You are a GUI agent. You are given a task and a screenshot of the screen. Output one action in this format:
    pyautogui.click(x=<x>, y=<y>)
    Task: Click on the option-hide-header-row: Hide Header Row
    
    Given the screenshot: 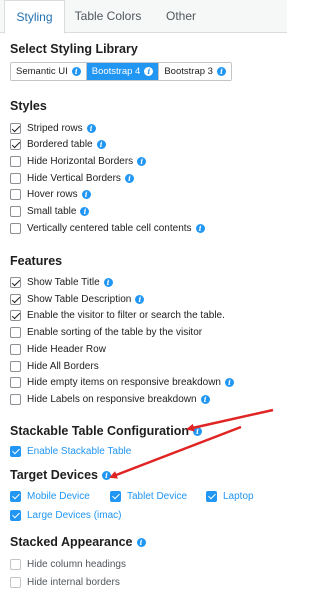 What is the action you would take?
    pyautogui.click(x=58, y=349)
    